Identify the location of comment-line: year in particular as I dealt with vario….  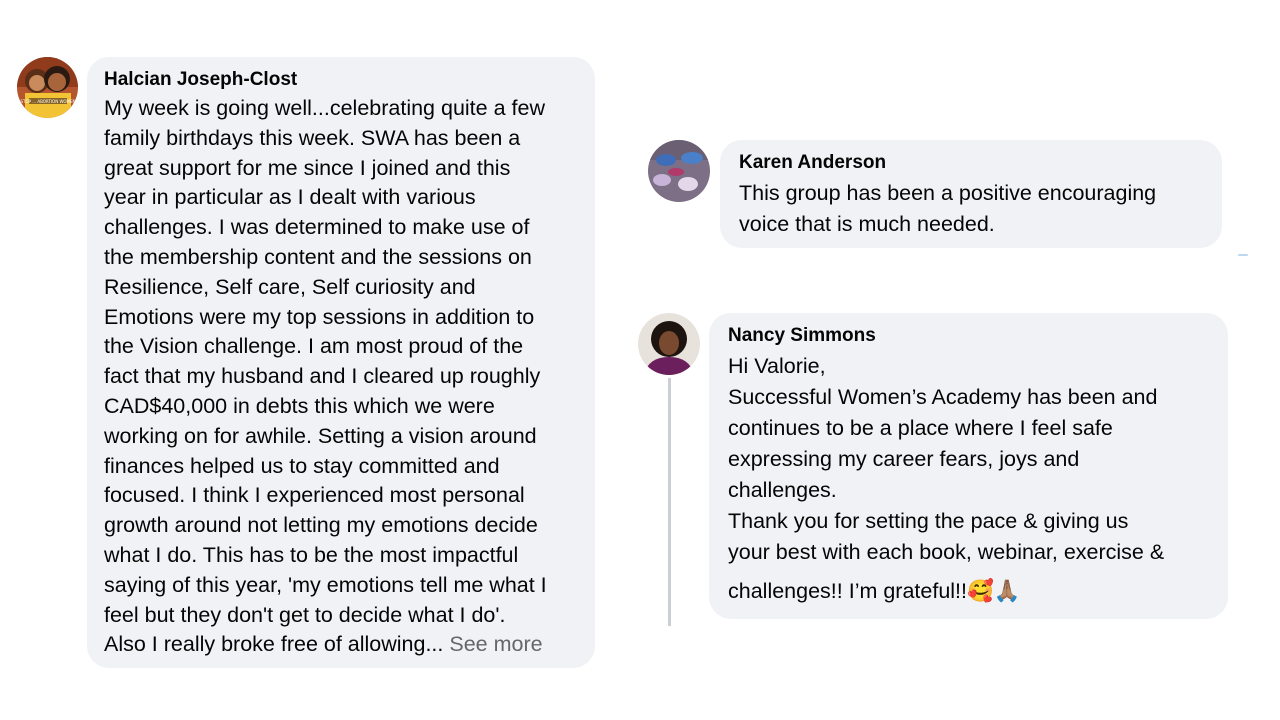
(290, 197).